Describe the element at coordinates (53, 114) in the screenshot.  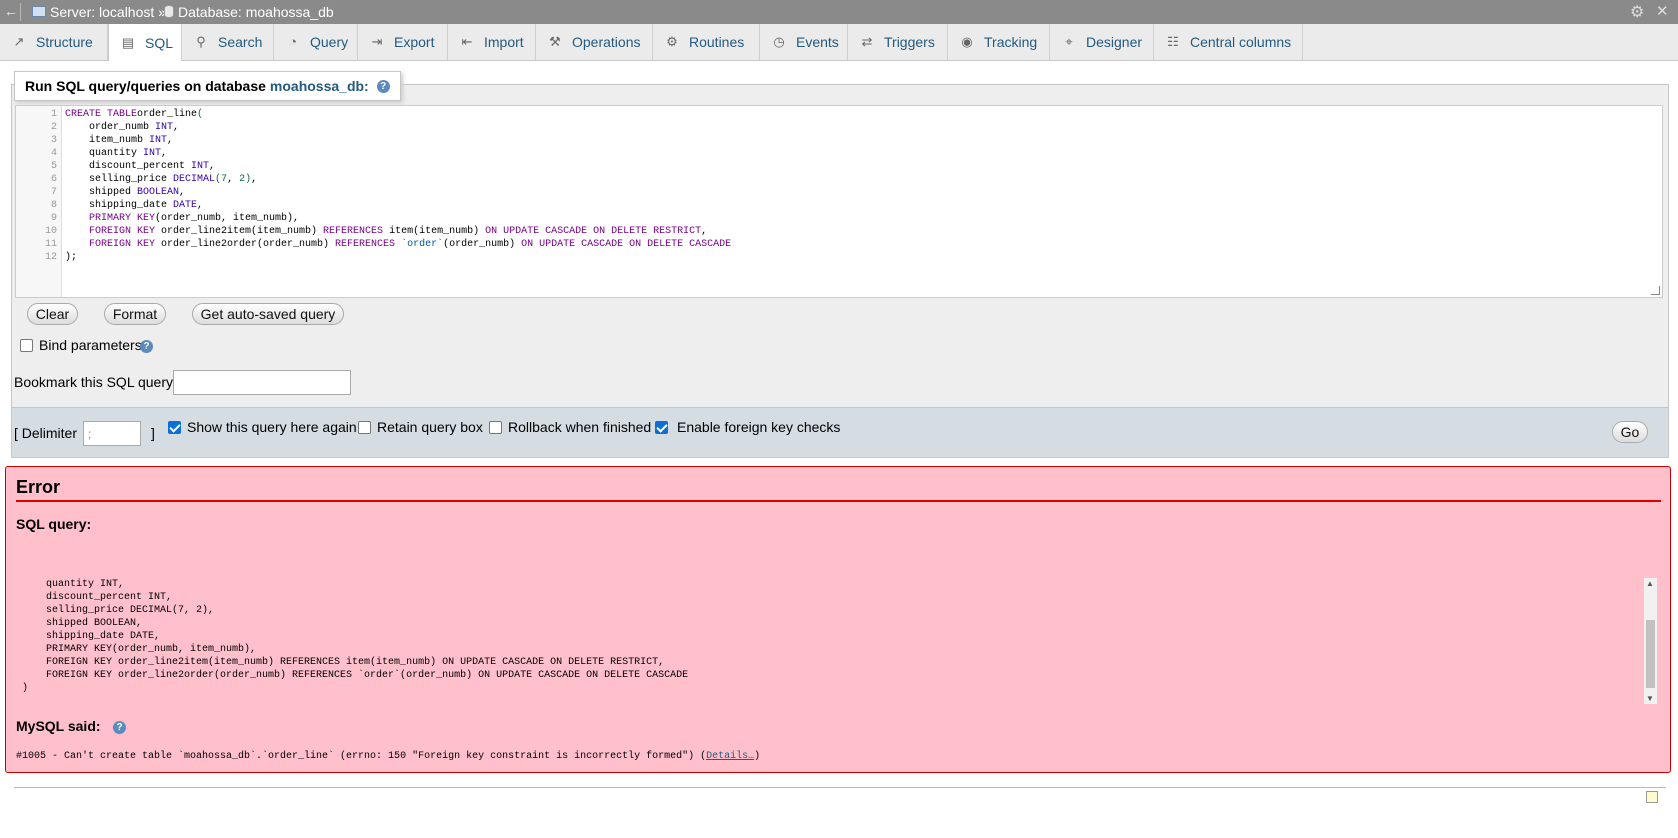
I see `line-number: 1` at that location.